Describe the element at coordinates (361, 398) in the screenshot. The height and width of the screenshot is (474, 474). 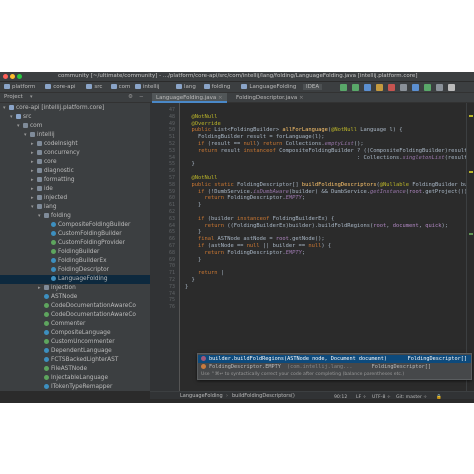
I see `line-separator: LF ÷` at that location.